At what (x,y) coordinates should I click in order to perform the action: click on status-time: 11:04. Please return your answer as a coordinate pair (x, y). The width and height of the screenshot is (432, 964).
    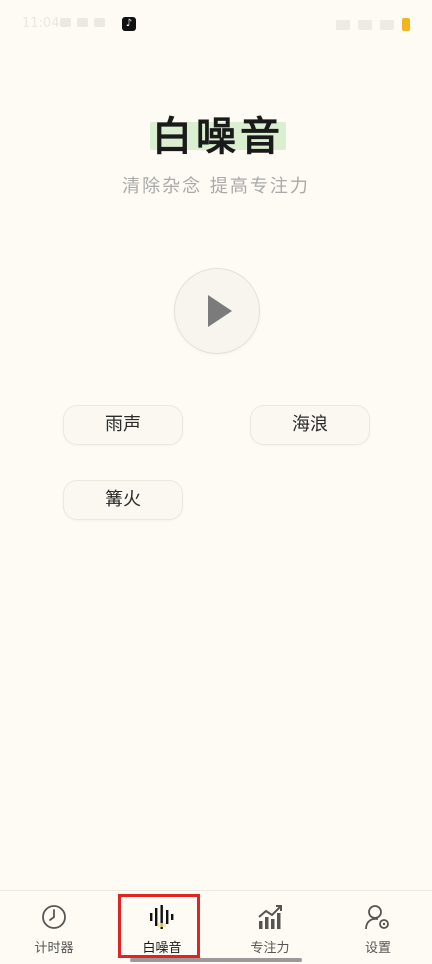
    Looking at the image, I should click on (41, 23).